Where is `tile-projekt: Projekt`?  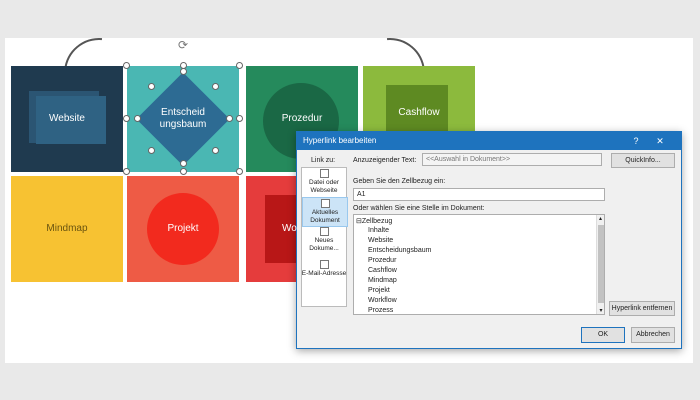
tile-projekt: Projekt is located at coordinates (183, 229).